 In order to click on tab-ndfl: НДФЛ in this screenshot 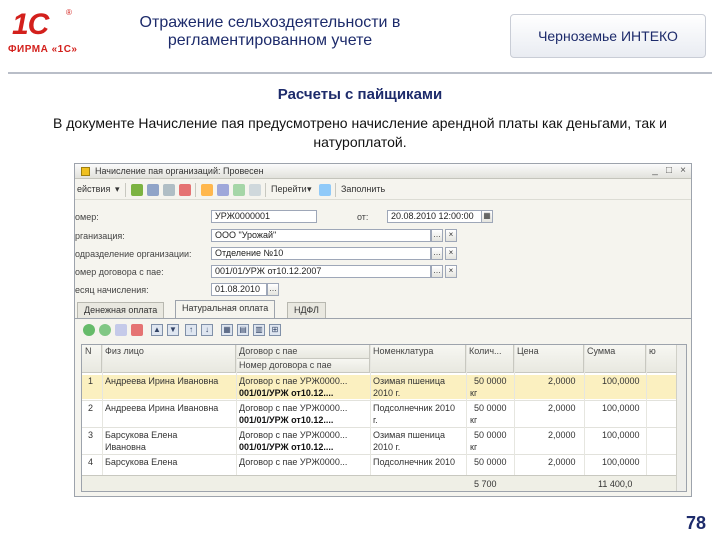, I will do `click(306, 310)`.